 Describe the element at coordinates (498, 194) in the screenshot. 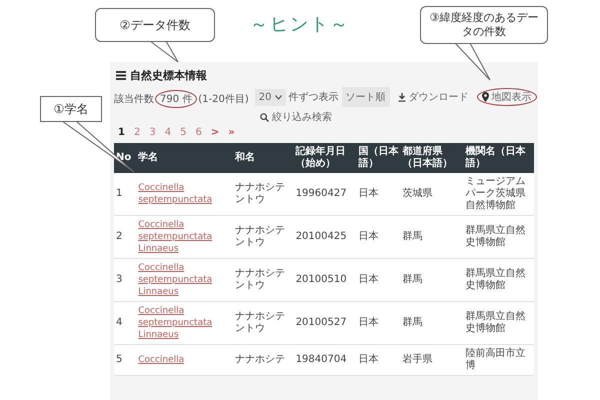

I see `table-cell: ミュージアムパーク茨城県自然博物館` at that location.